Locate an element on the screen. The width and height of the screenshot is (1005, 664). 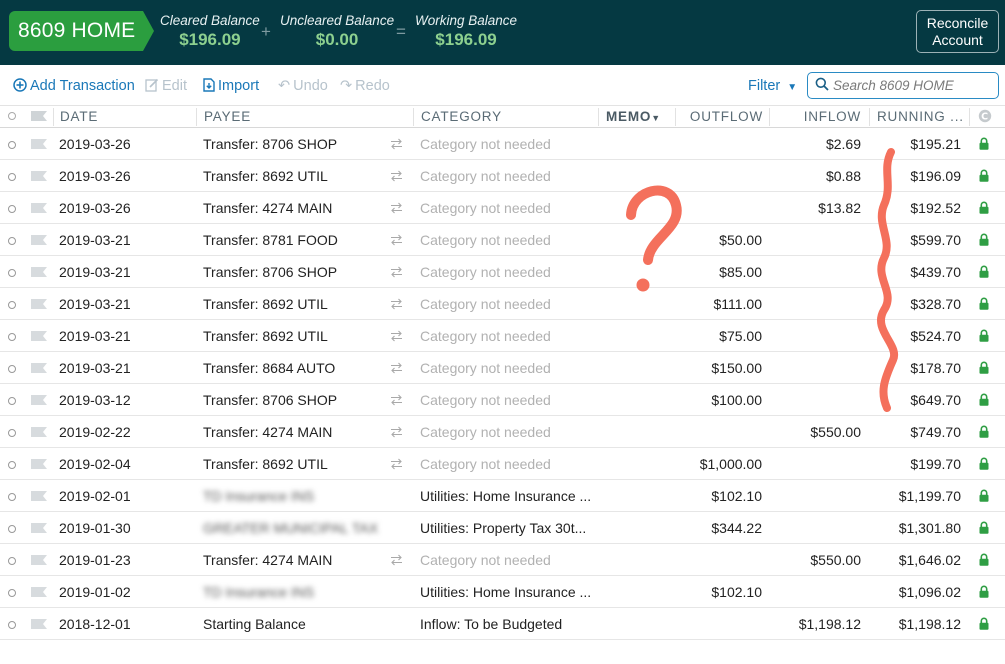
edit-button: Edit is located at coordinates (166, 86).